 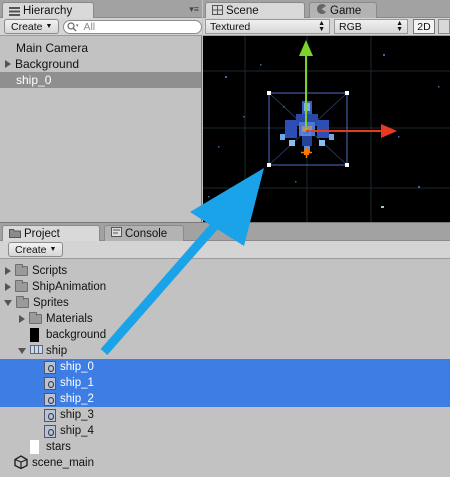 I want to click on project-tabstrip: Project Console, so click(x=225, y=232).